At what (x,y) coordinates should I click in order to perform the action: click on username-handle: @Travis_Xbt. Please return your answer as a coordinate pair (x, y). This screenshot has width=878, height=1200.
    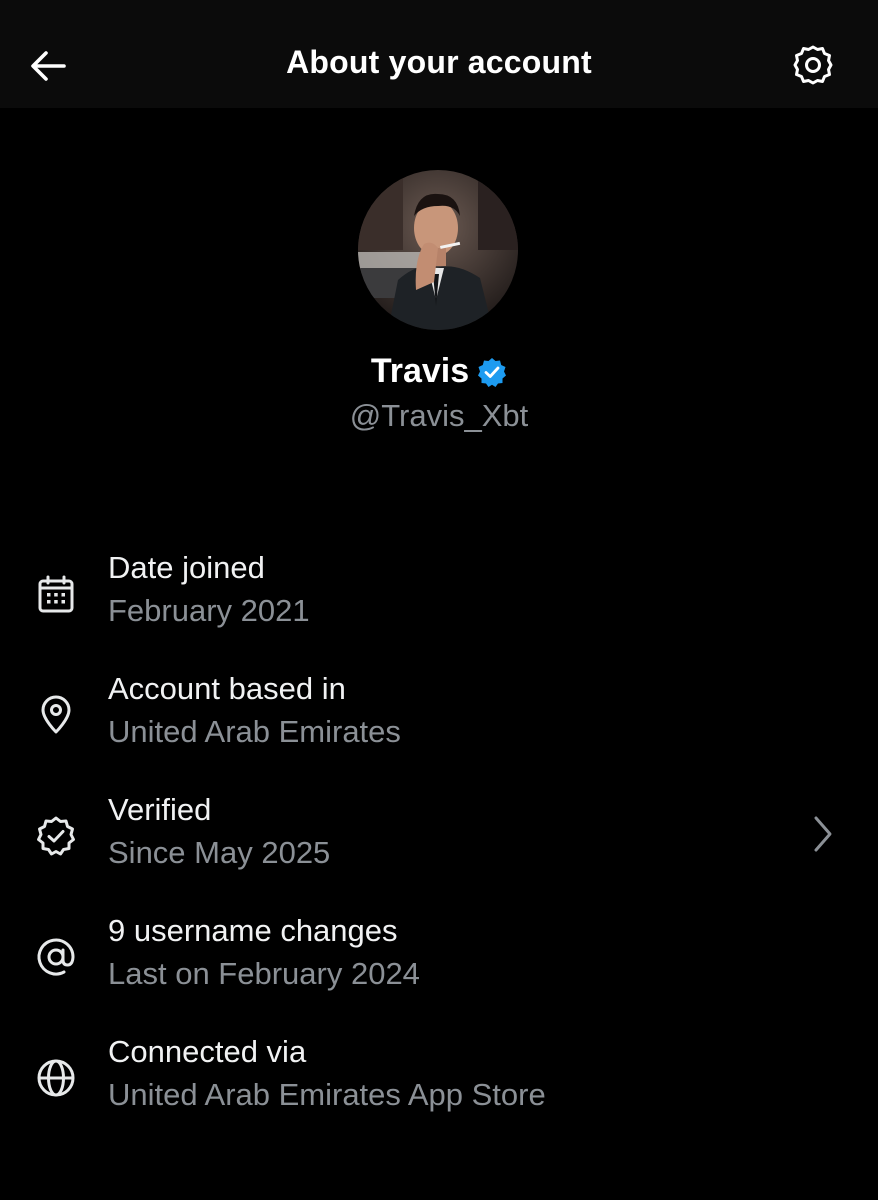
    Looking at the image, I should click on (439, 415).